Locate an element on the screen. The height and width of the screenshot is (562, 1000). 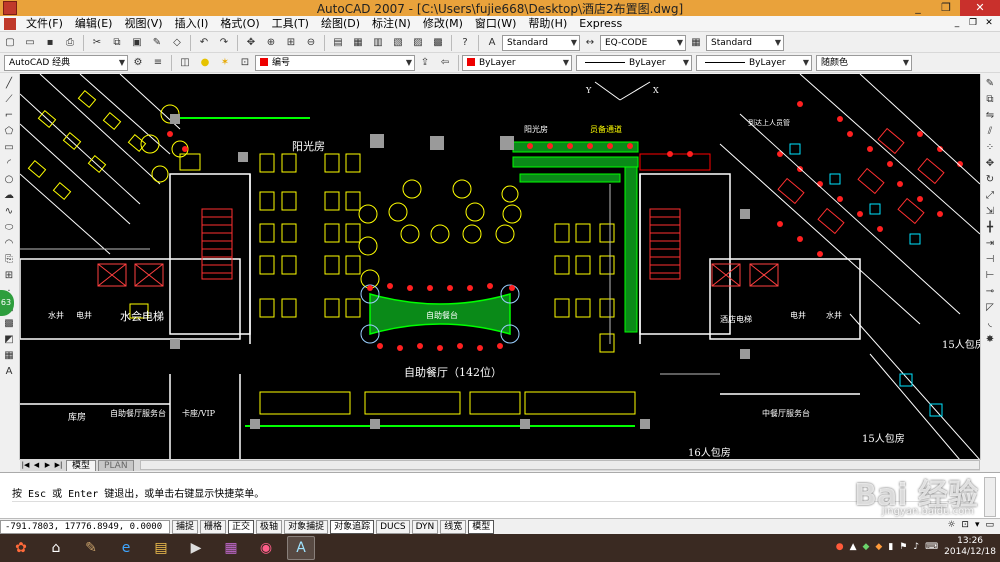
zoom-realtime-icon: ⊕ is located at coordinates (271, 43).